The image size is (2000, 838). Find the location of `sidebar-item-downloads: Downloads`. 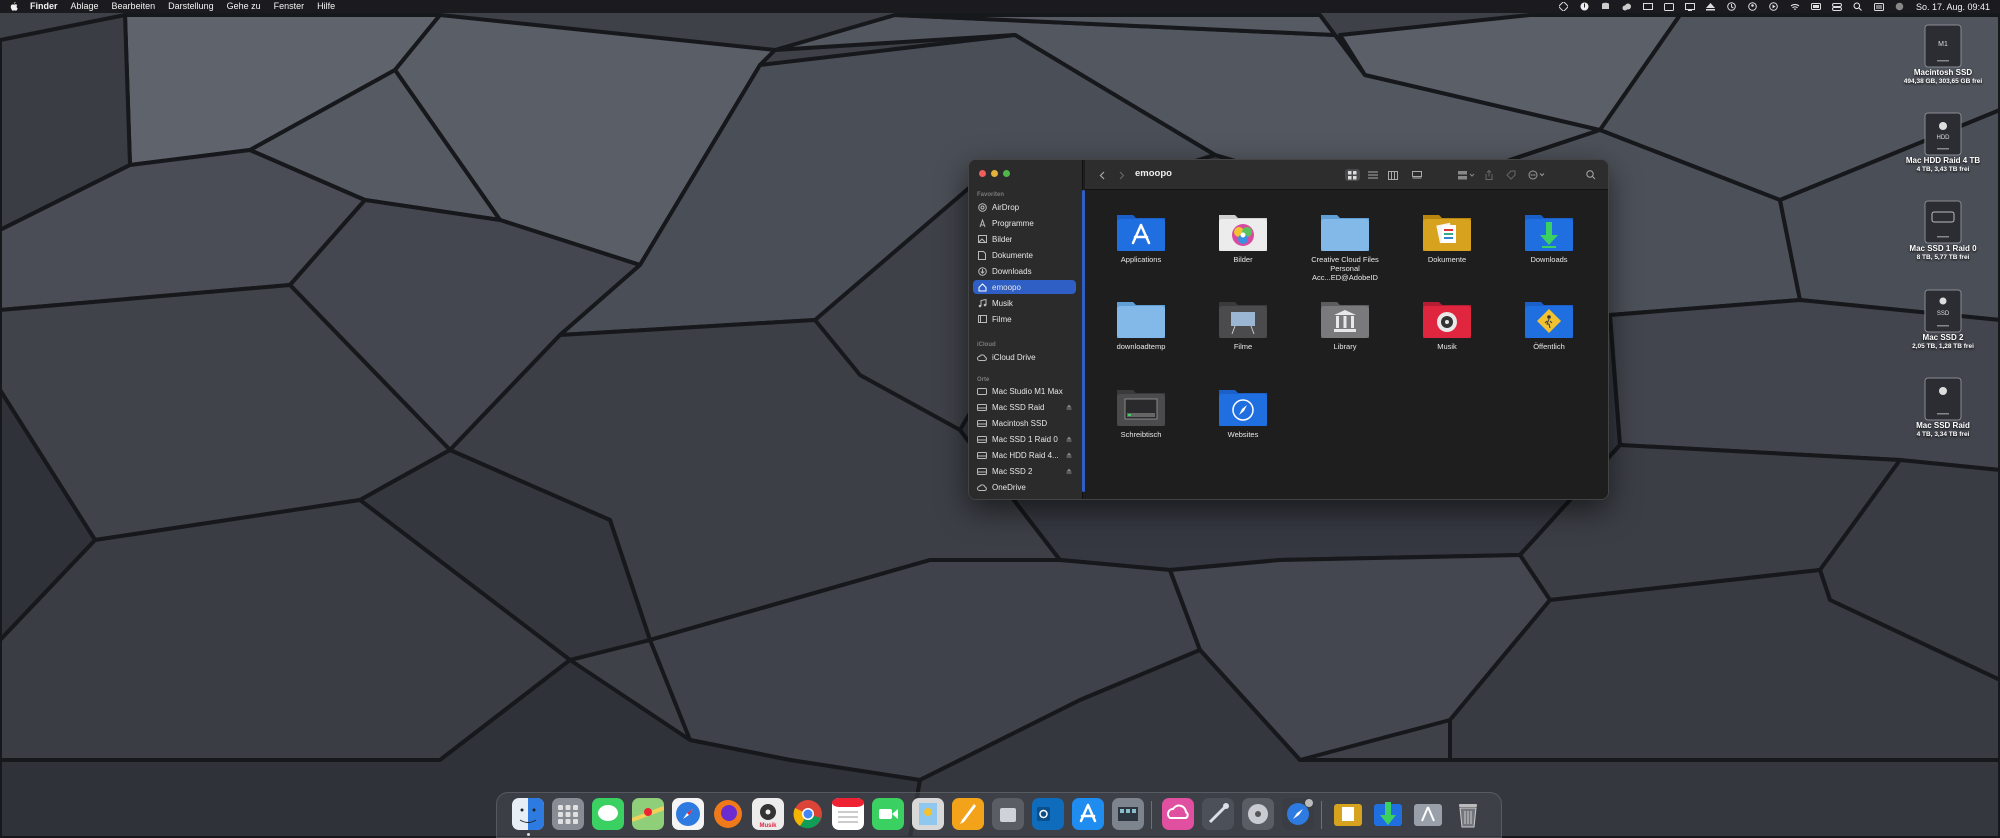

sidebar-item-downloads: Downloads is located at coordinates (1024, 271).